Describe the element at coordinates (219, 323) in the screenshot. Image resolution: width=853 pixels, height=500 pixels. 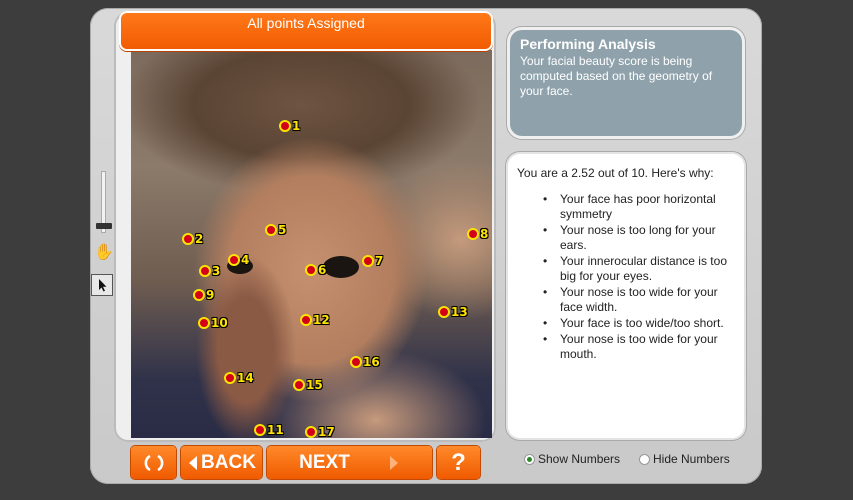
I see `point-label-10: 10` at that location.